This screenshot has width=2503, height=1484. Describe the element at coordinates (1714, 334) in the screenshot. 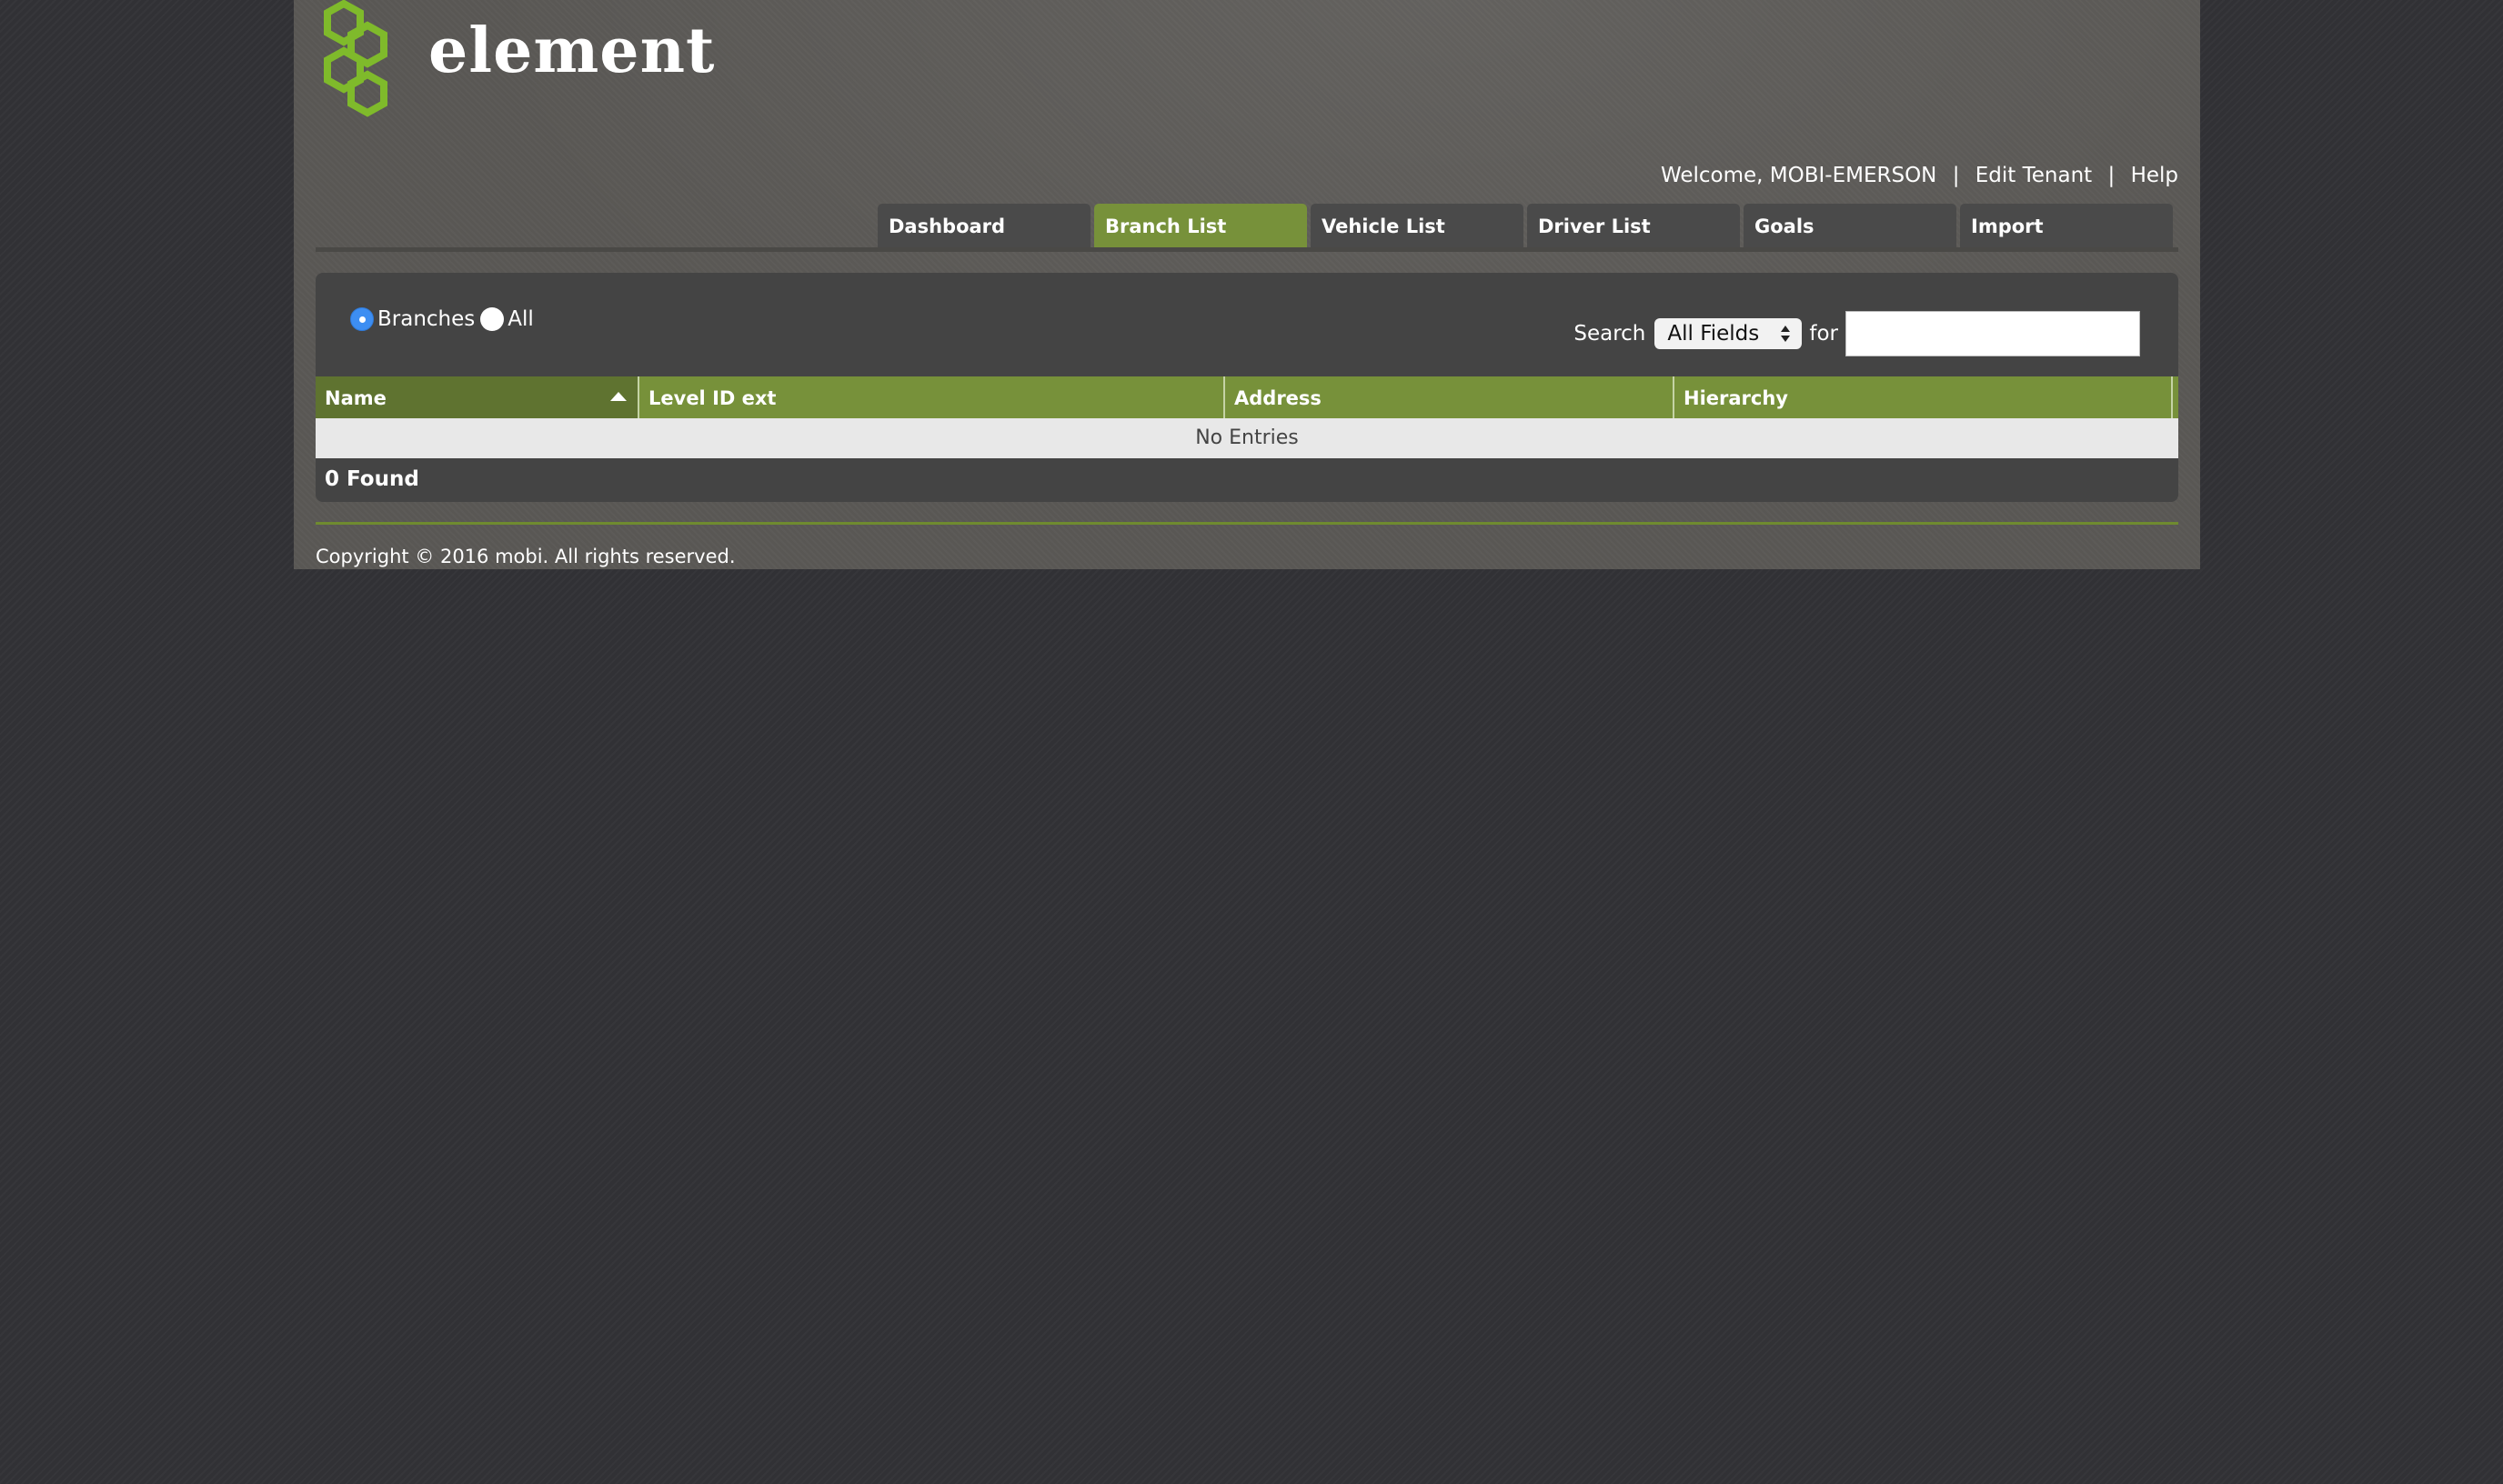

I see `search-field-selected: All Fields` at that location.